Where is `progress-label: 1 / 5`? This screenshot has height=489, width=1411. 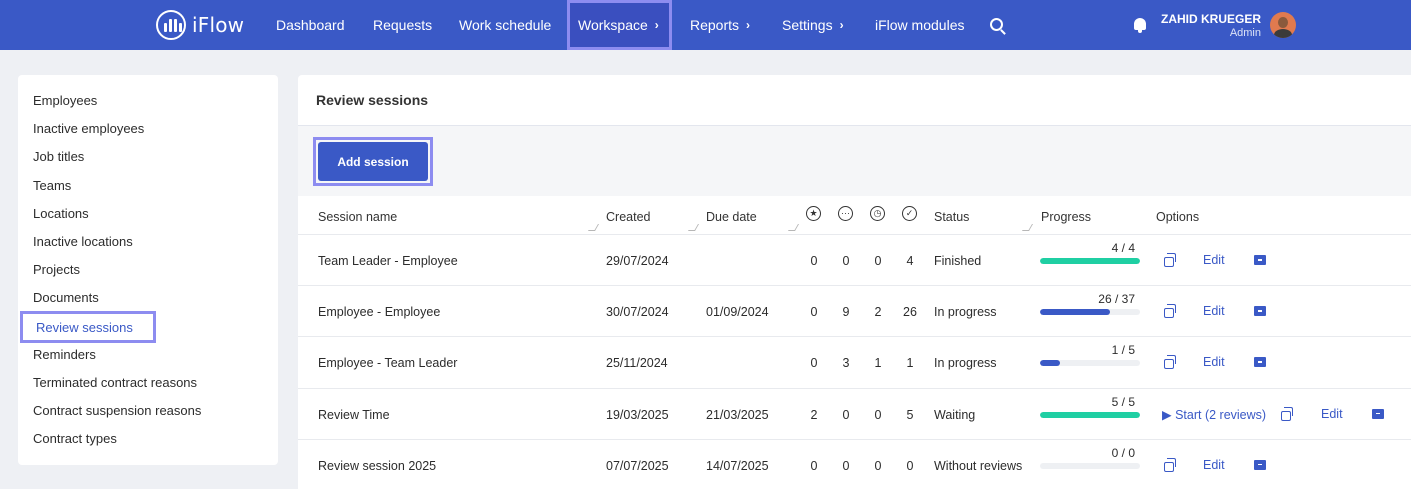
progress-label: 1 / 5 is located at coordinates (1123, 350).